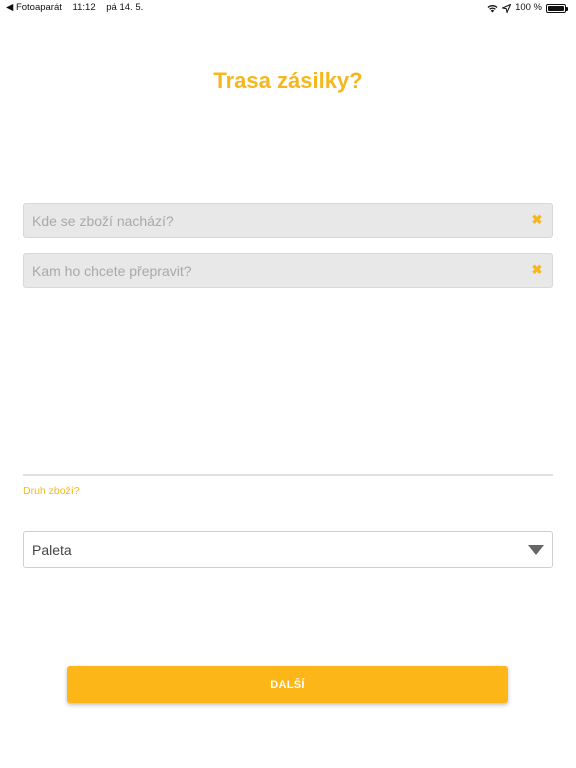  I want to click on chevron-down-icon, so click(536, 550).